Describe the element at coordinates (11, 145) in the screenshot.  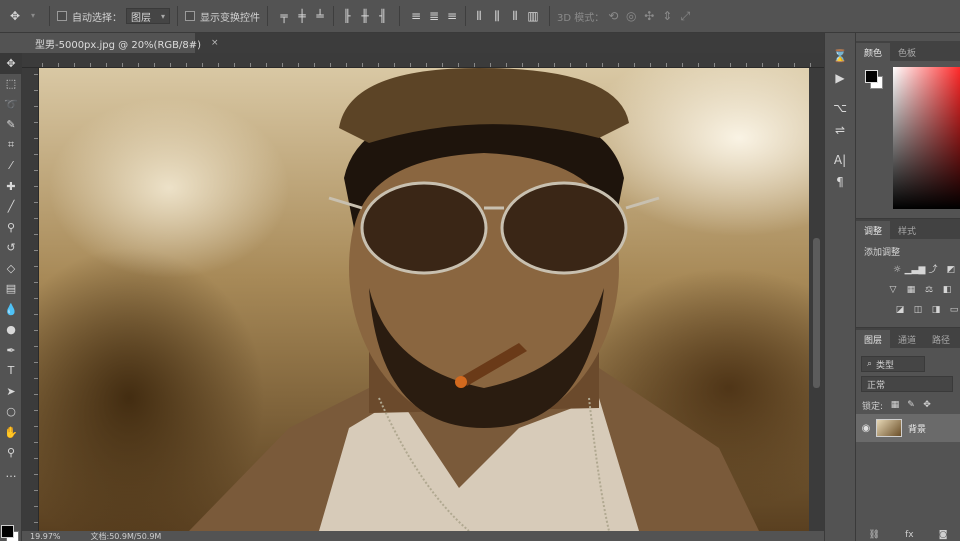
I see `crop-icon: ⌗` at that location.